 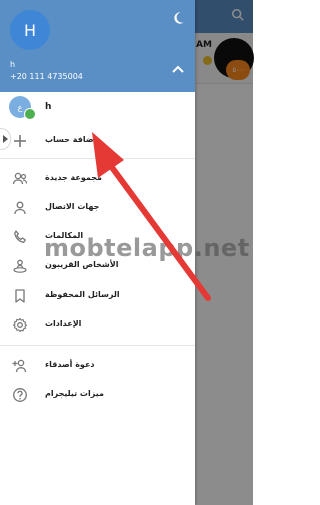 I want to click on user-phone: +20 111 4735004, so click(x=46, y=76).